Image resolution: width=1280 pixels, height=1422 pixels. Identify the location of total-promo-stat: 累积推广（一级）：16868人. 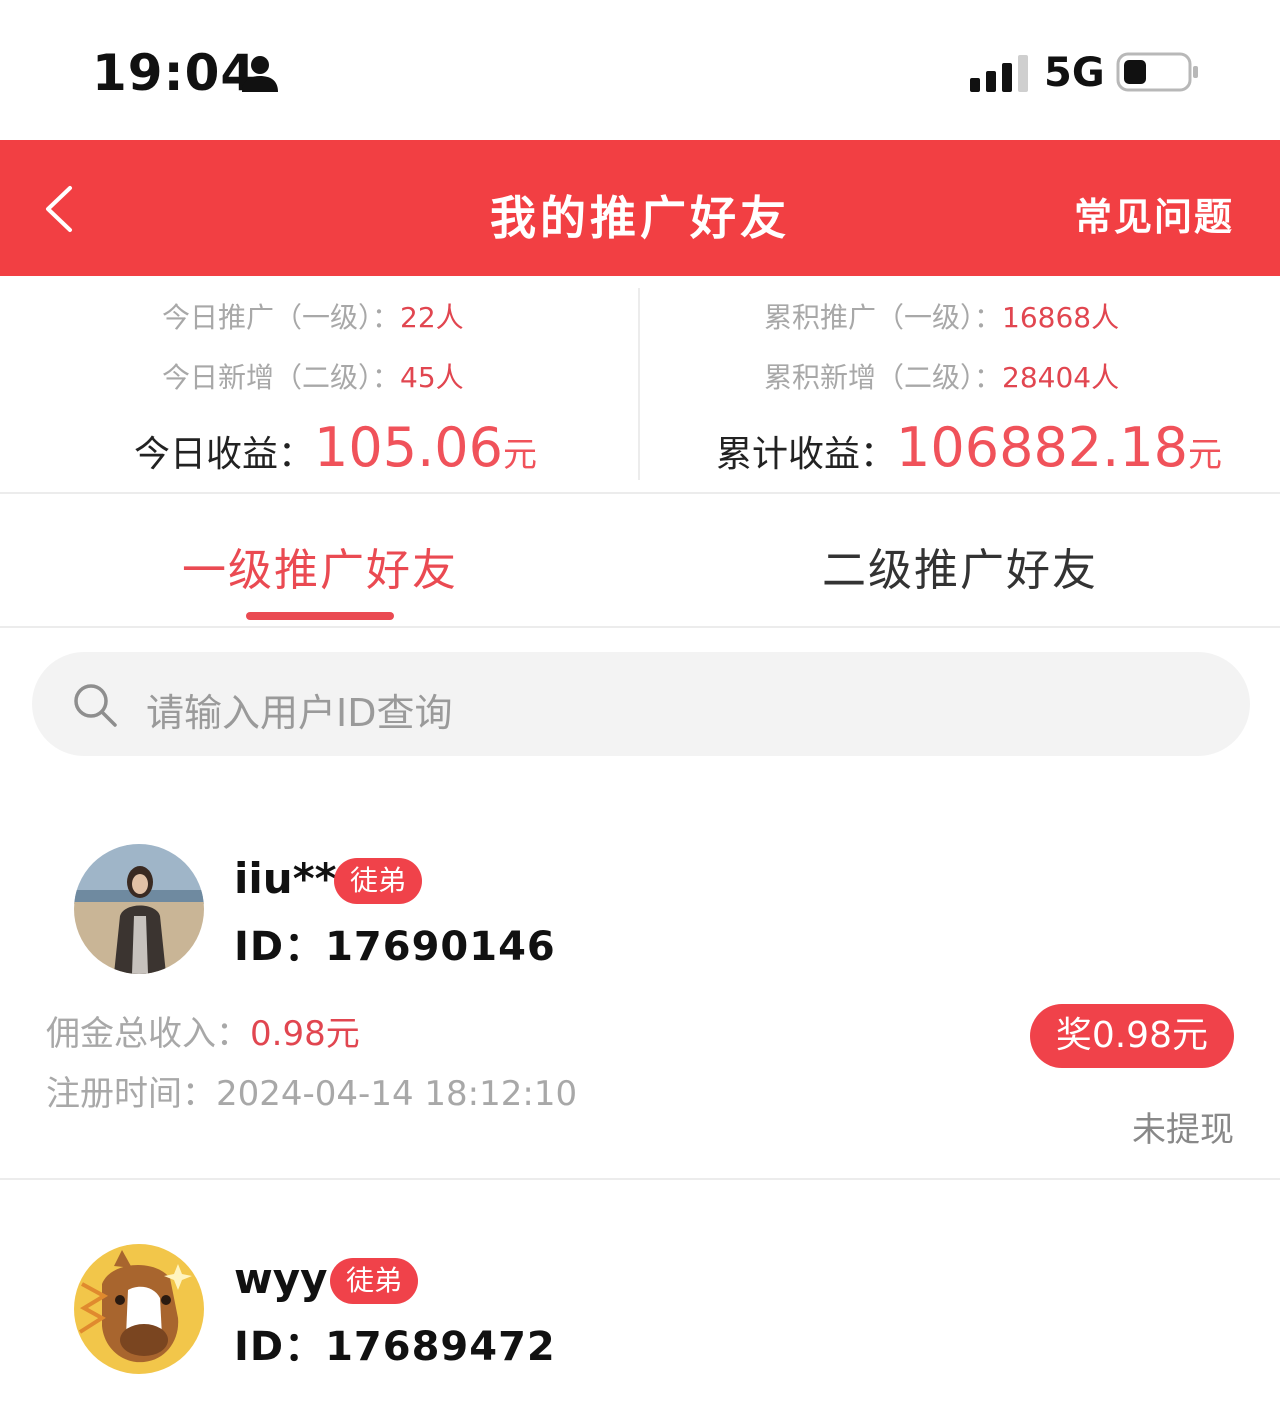
(941, 316).